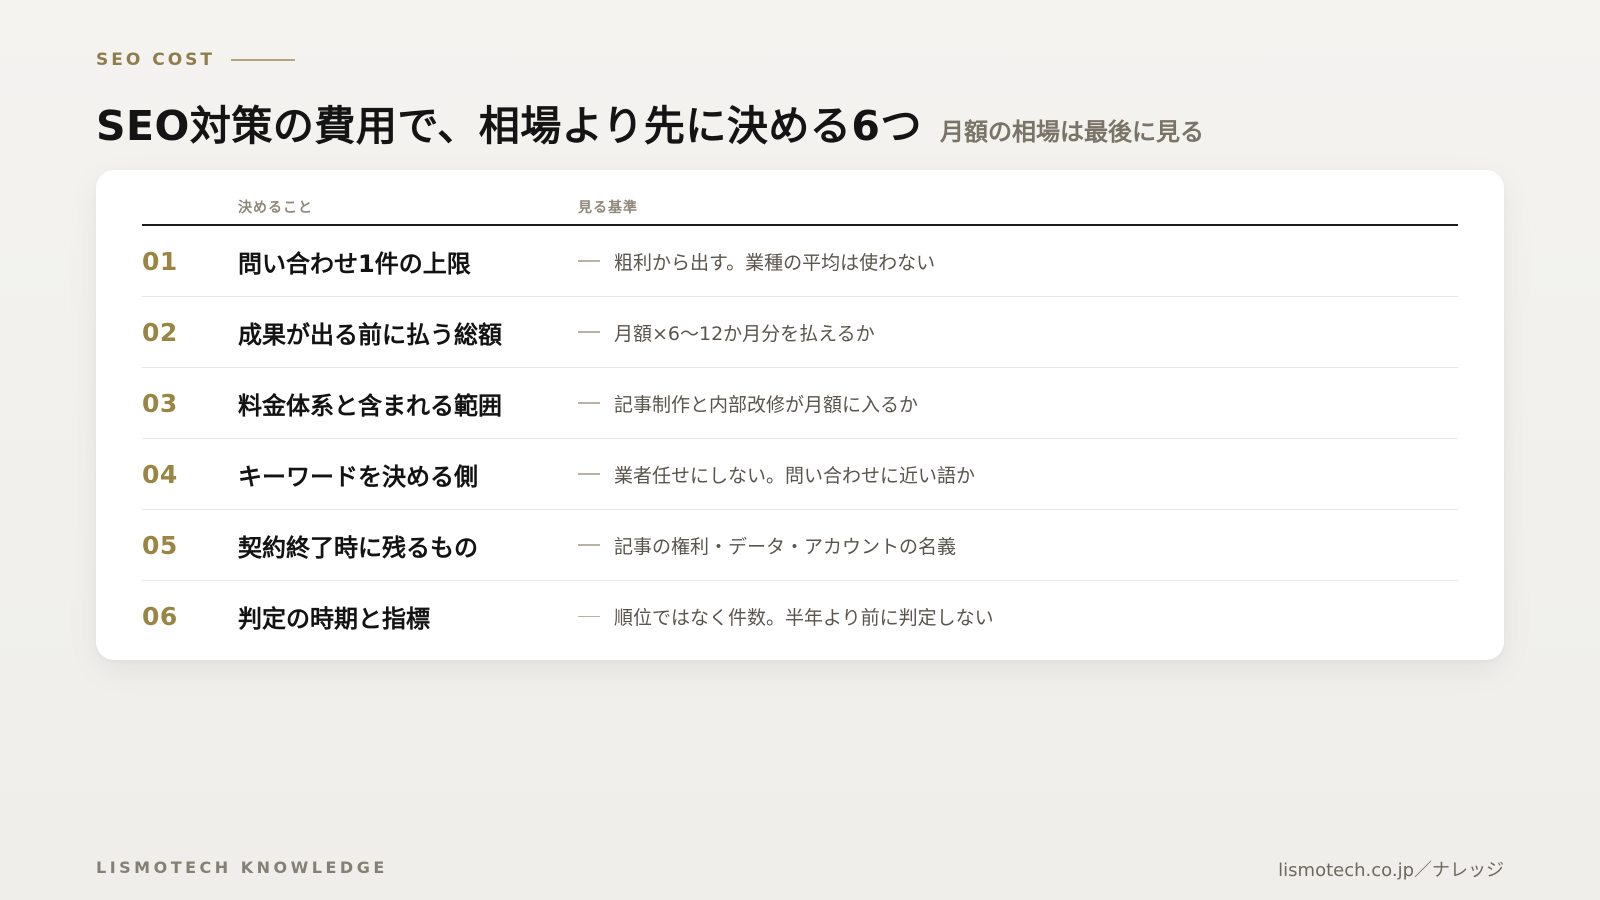 Image resolution: width=1600 pixels, height=900 pixels. Describe the element at coordinates (804, 618) in the screenshot. I see `row-criteria: 順位ではなく件数。半年より前に判定しない` at that location.